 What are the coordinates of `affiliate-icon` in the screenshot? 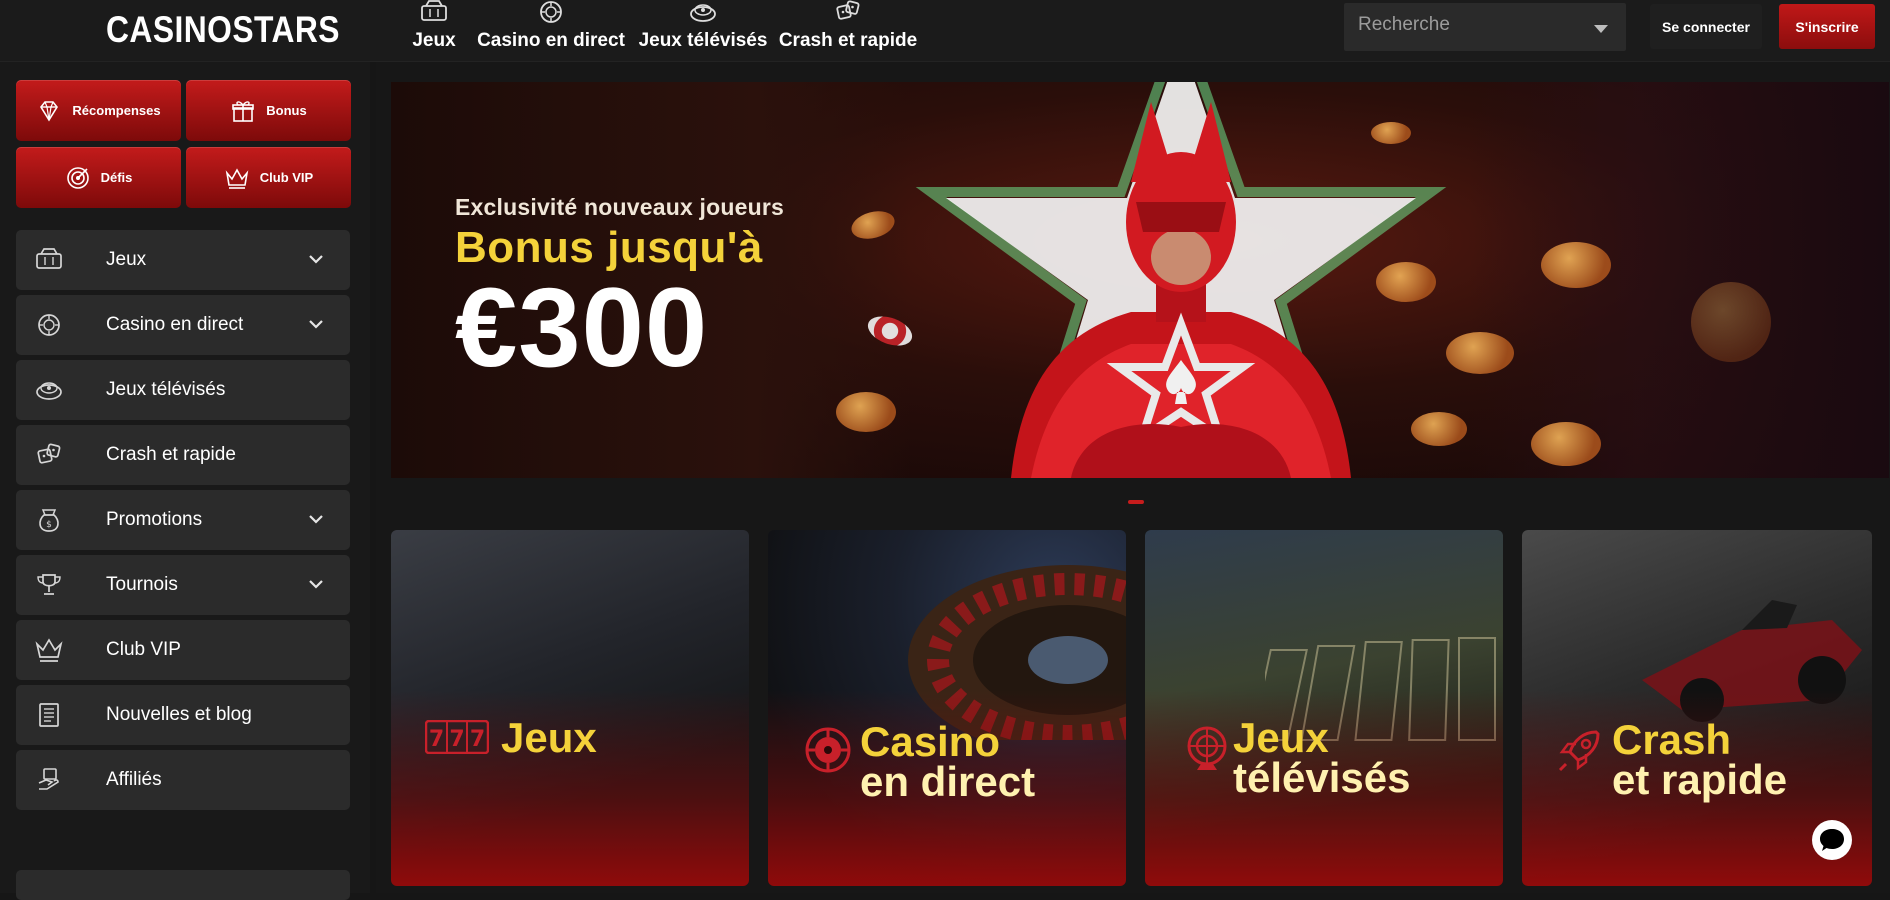 It's located at (48, 779).